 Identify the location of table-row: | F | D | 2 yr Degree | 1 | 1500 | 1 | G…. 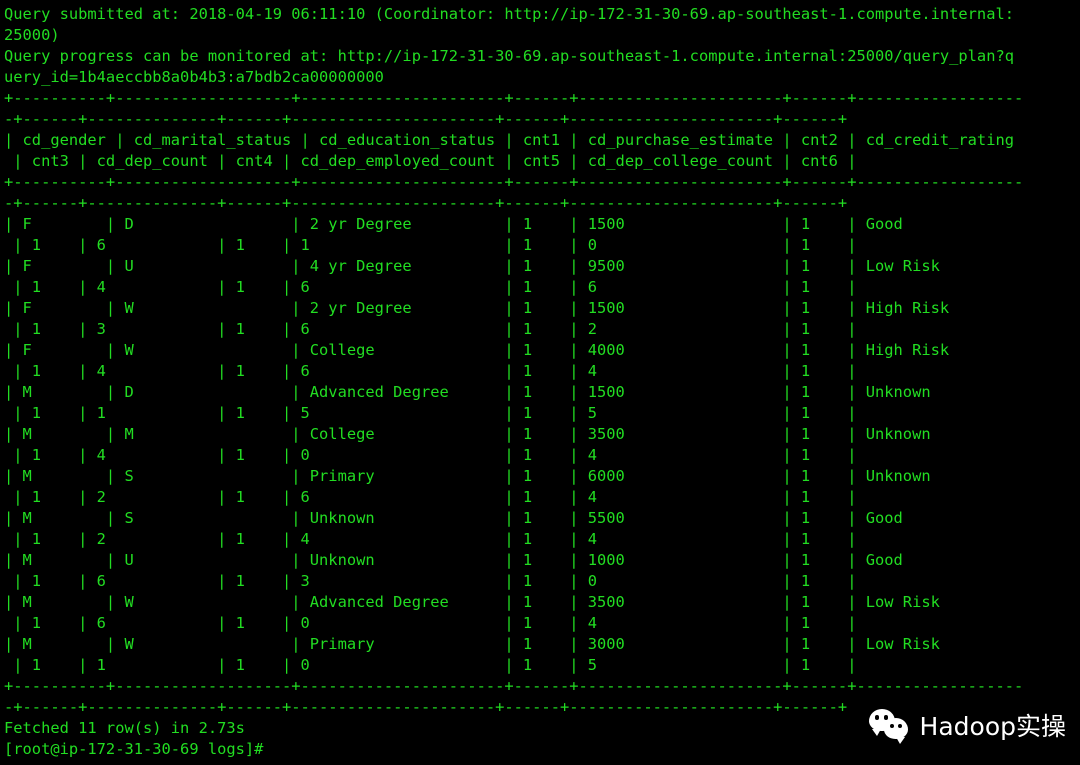
(453, 224).